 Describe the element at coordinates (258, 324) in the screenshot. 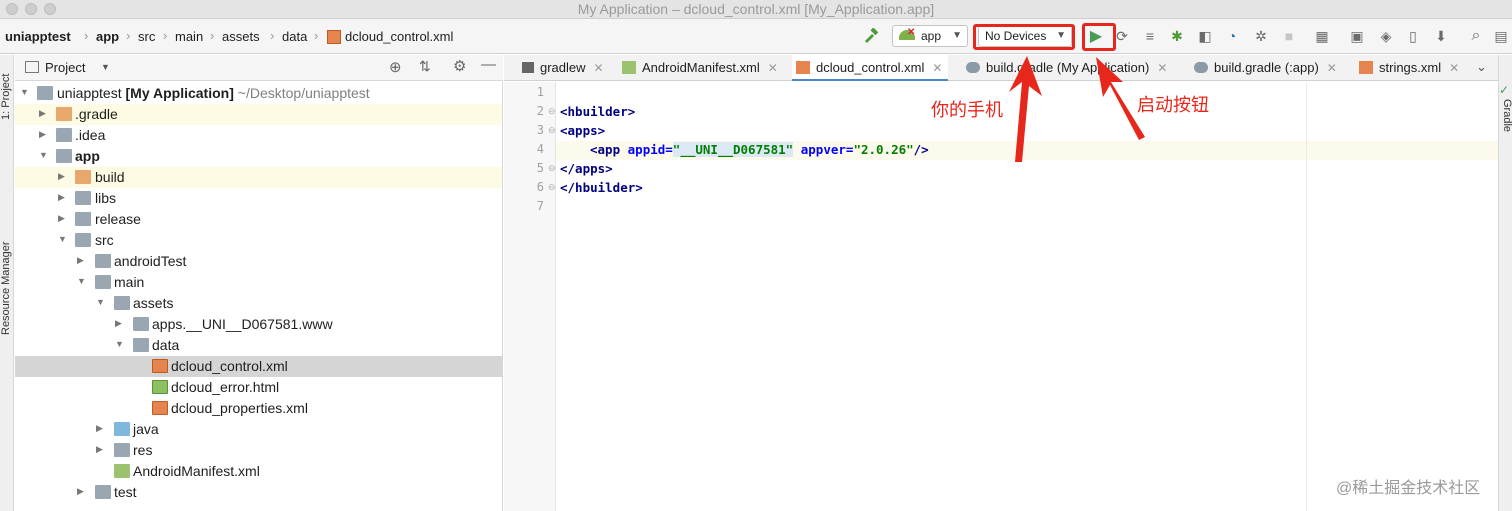

I see `tree-item-apps-www: ▶ apps.__UNI__D067581.www` at that location.